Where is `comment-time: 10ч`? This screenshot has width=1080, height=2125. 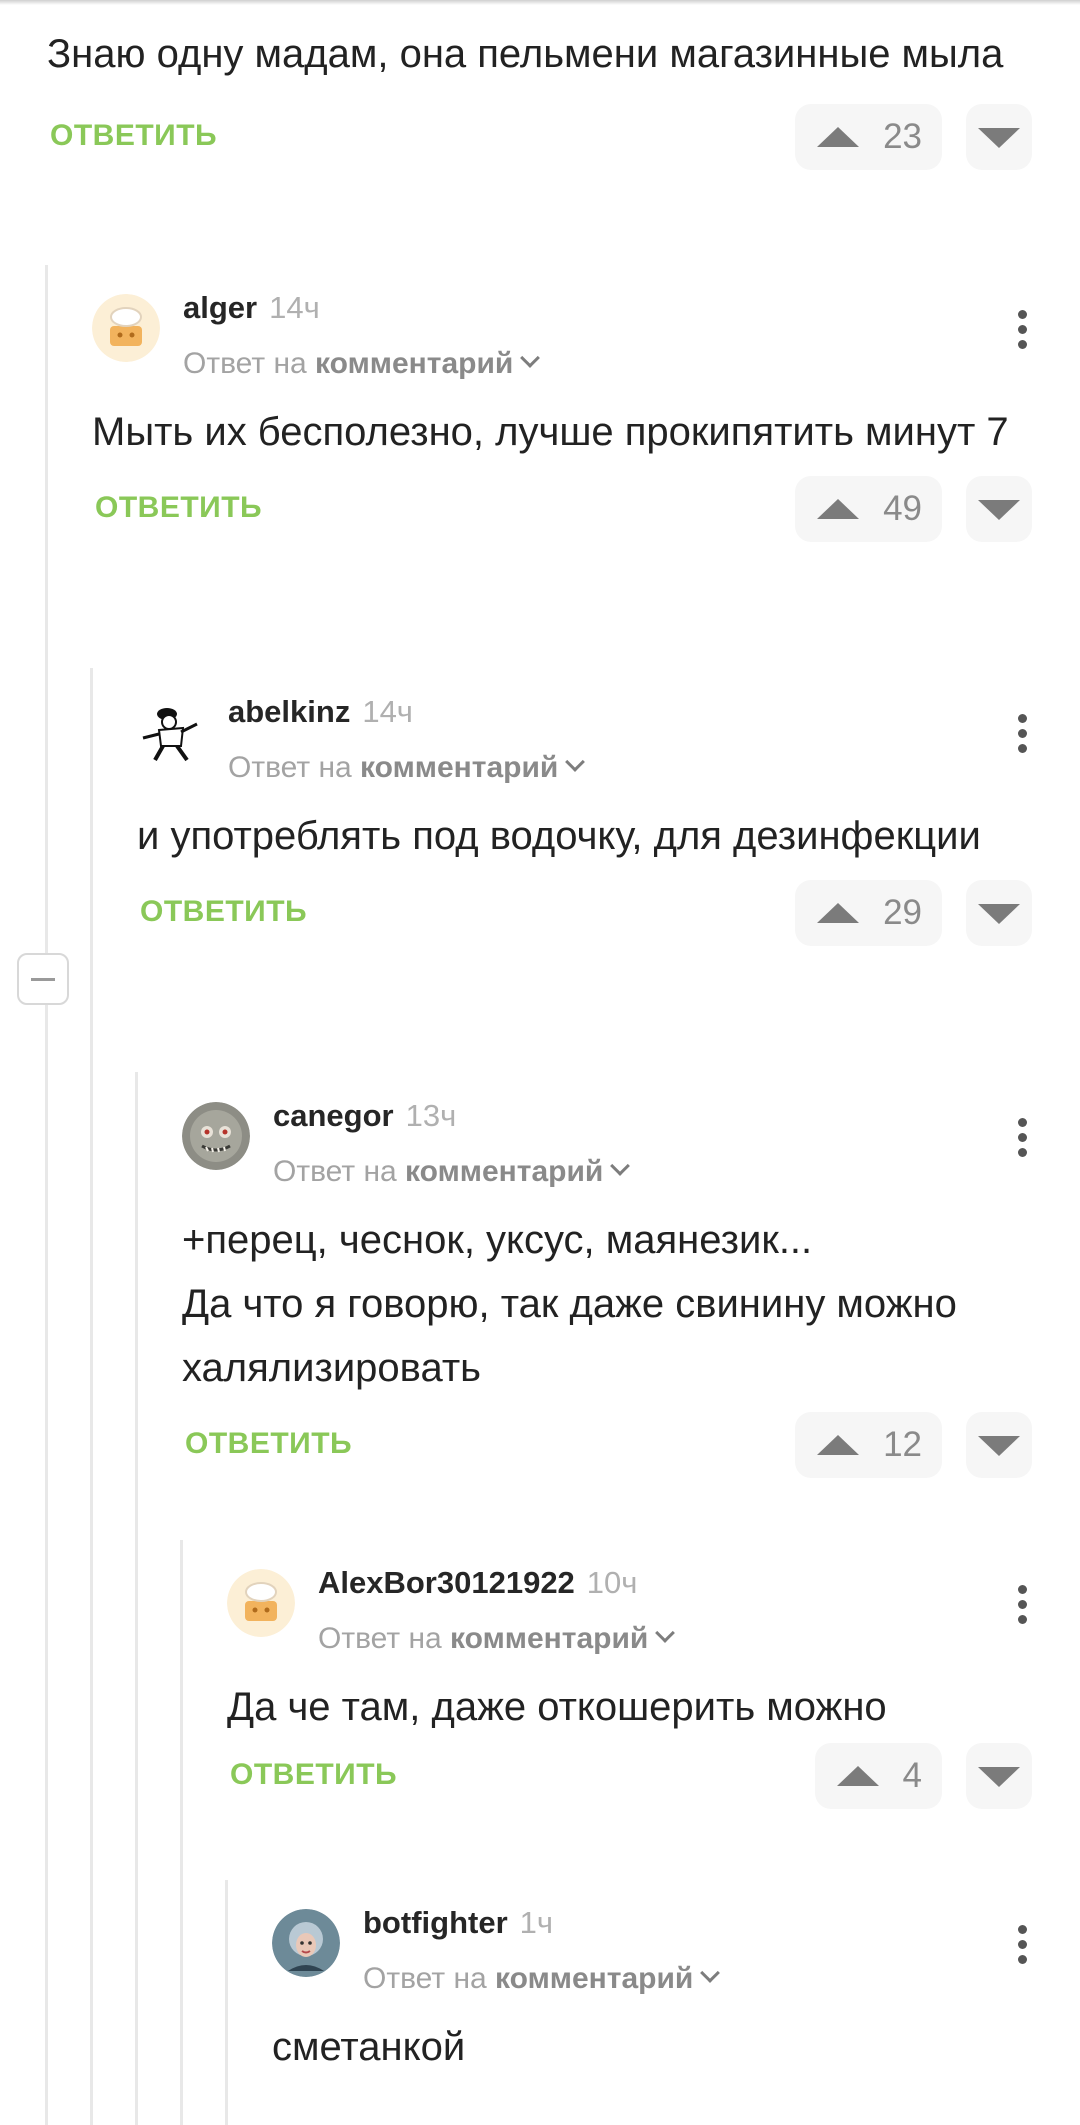
comment-time: 10ч is located at coordinates (612, 1582).